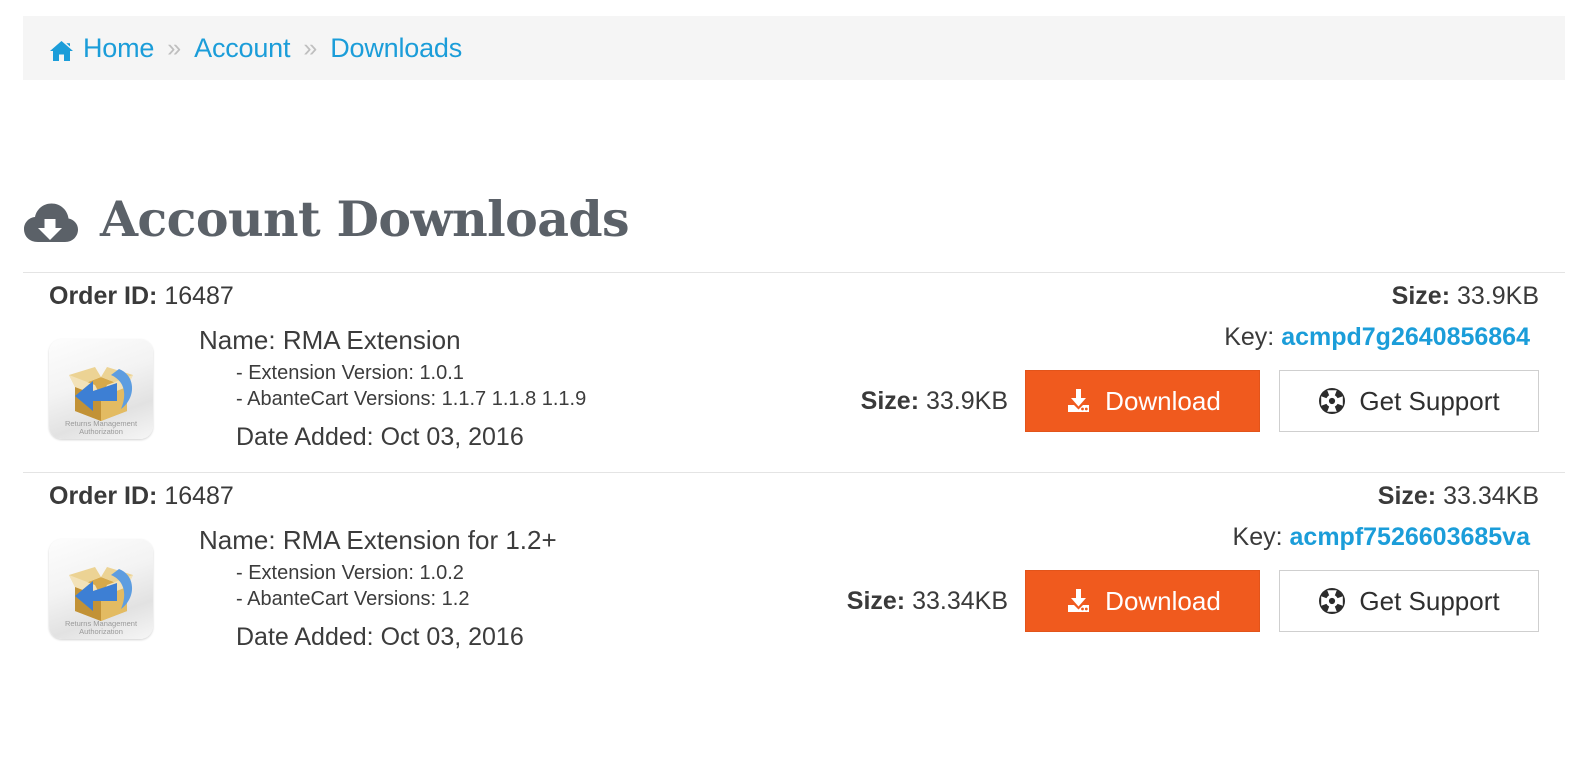  What do you see at coordinates (966, 400) in the screenshot?
I see `item-size-value: 33.9KB` at bounding box center [966, 400].